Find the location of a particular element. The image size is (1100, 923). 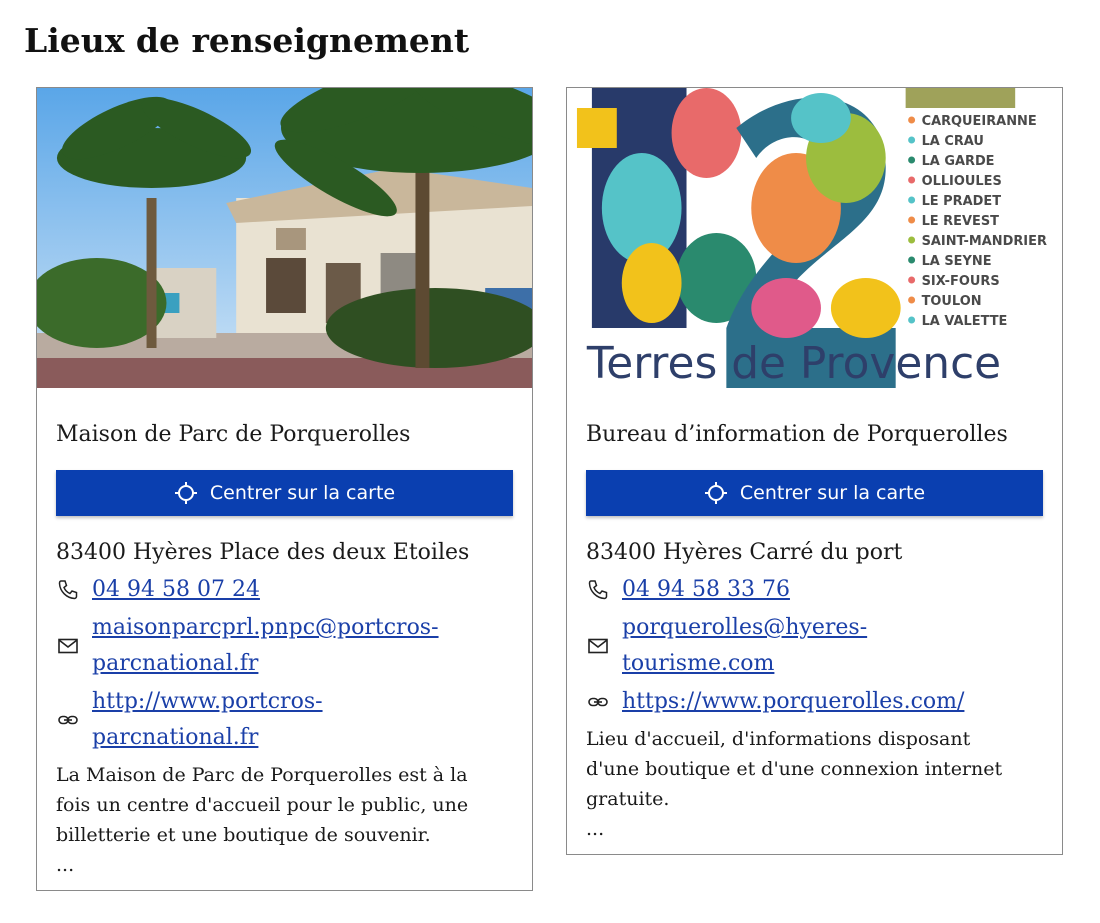

poster-town-text: CARQUEIRANNE is located at coordinates (979, 121).